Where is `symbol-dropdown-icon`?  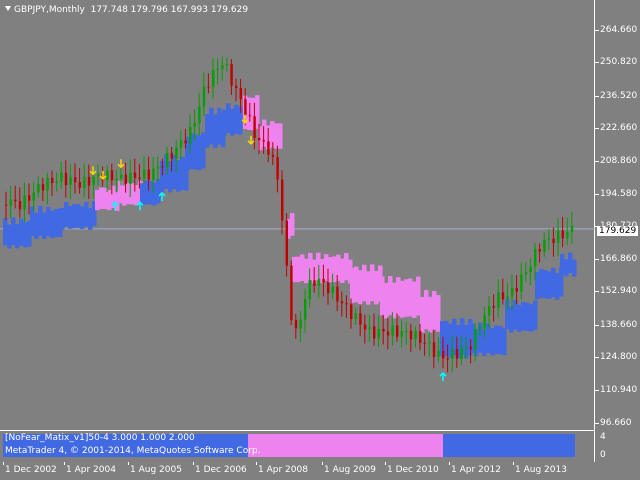
symbol-dropdown-icon is located at coordinates (8, 8).